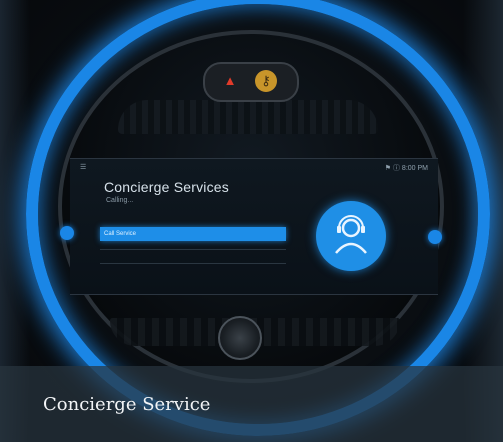 The width and height of the screenshot is (503, 442). I want to click on nav-left-indicator, so click(67, 233).